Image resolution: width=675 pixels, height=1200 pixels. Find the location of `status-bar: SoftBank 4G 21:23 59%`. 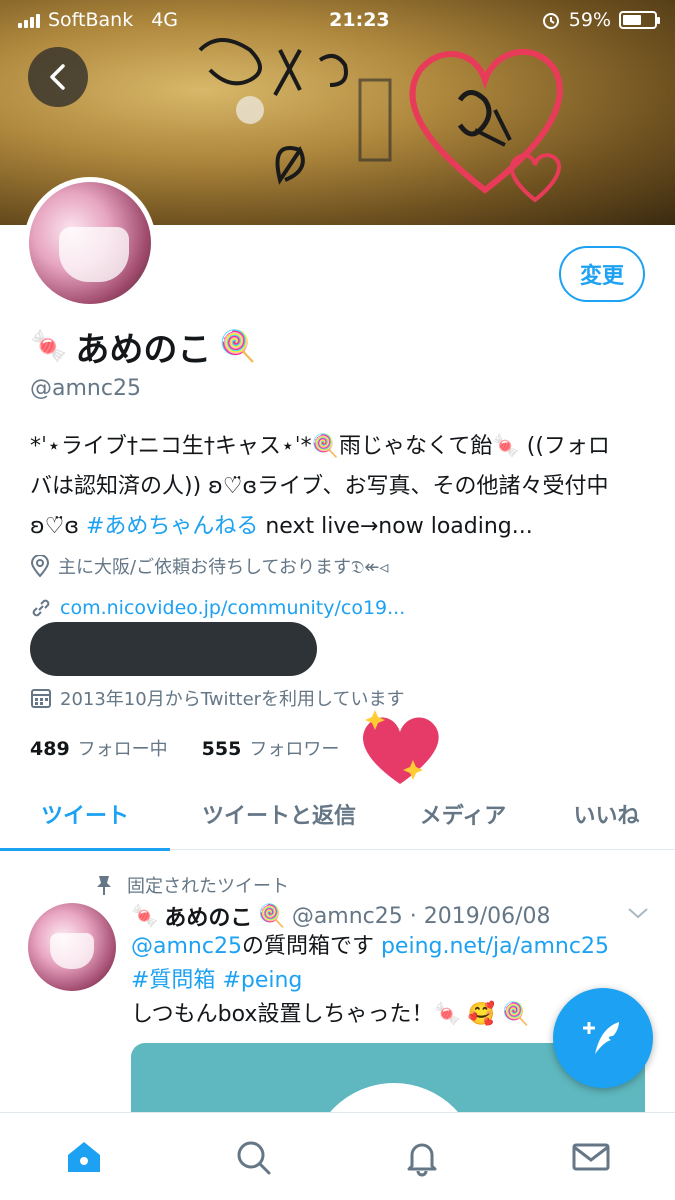

status-bar: SoftBank 4G 21:23 59% is located at coordinates (337, 20).